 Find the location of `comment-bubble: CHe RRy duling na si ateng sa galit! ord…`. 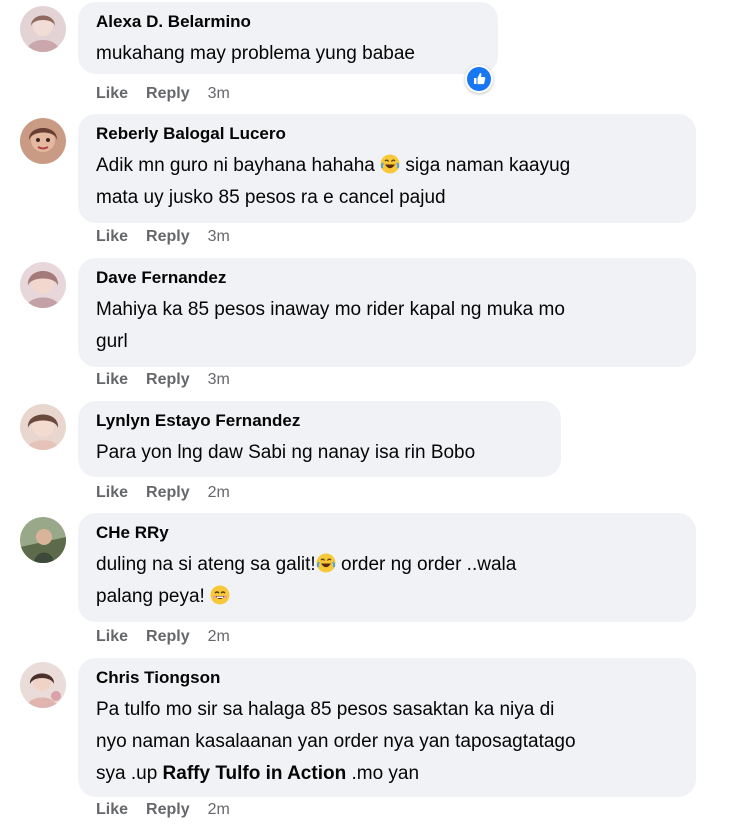

comment-bubble: CHe RRy duling na si ateng sa galit! ord… is located at coordinates (387, 567).